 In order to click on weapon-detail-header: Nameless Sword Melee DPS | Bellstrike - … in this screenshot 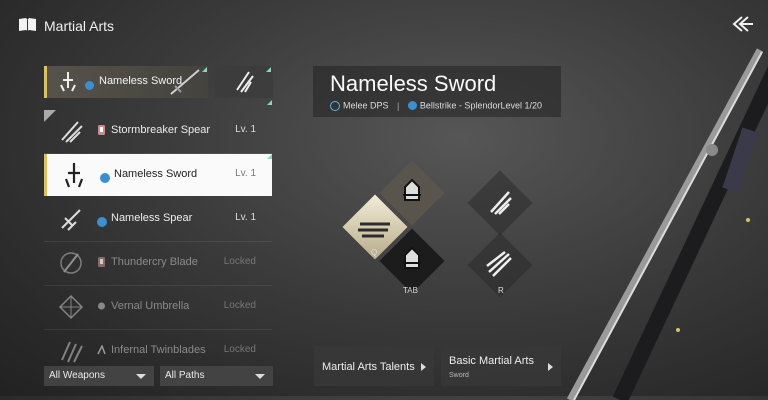, I will do `click(437, 91)`.